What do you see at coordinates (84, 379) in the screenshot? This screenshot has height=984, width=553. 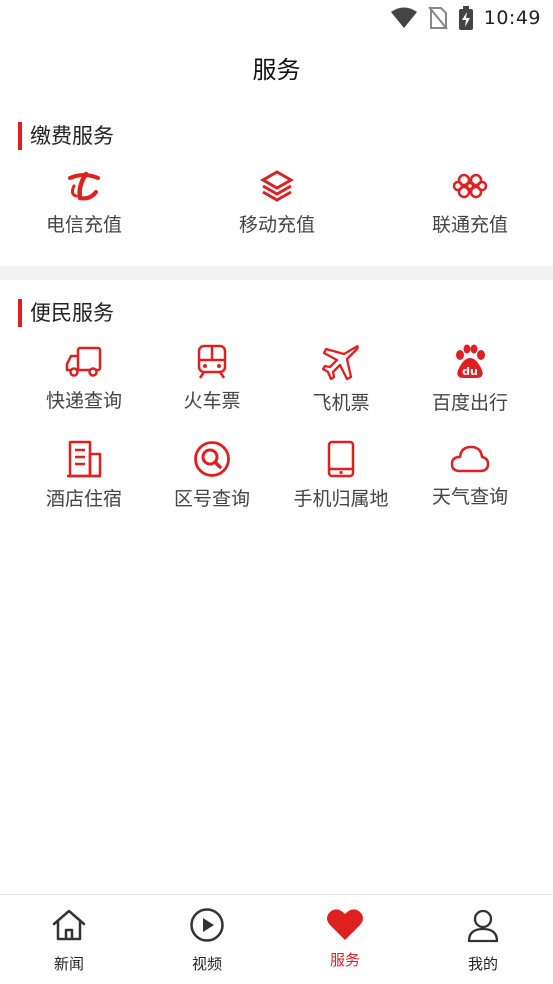 I see `service-express-query: 快递查询` at bounding box center [84, 379].